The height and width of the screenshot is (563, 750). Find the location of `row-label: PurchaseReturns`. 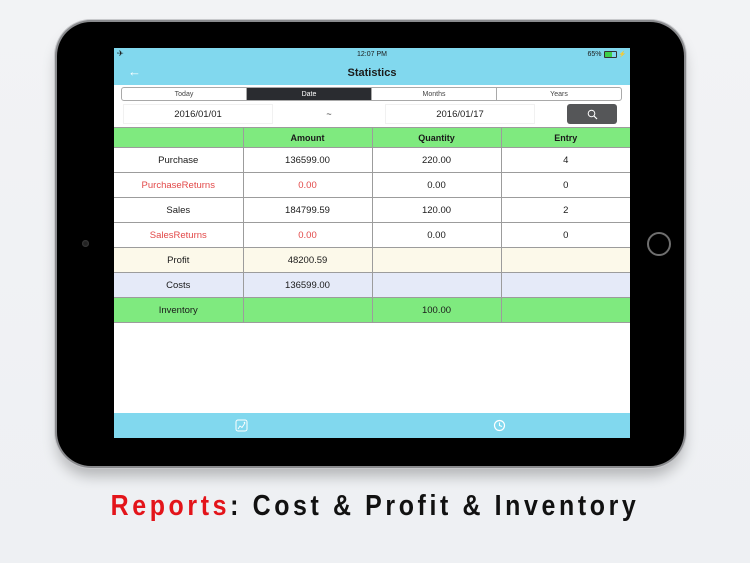

row-label: PurchaseReturns is located at coordinates (179, 185).